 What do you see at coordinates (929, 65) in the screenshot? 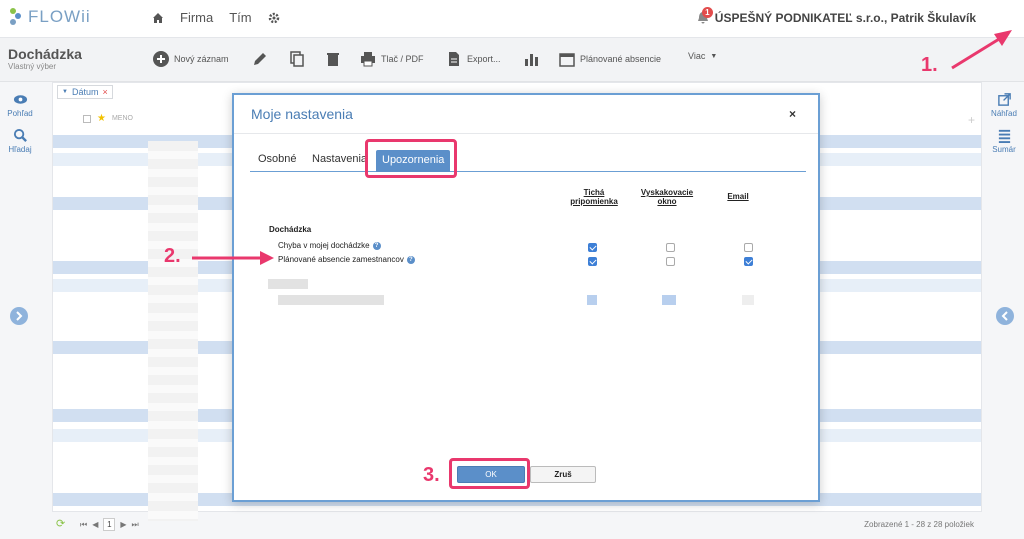
I see `step-1-label: 1.` at bounding box center [929, 65].